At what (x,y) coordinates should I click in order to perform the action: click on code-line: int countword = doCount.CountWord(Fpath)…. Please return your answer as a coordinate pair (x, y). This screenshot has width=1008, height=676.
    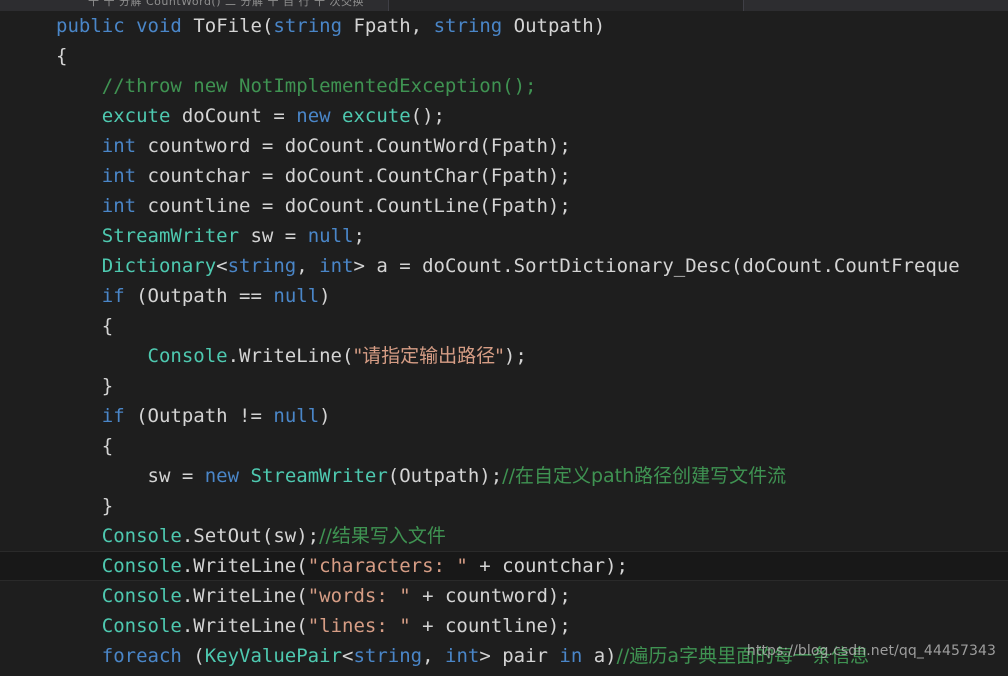
    Looking at the image, I should click on (504, 146).